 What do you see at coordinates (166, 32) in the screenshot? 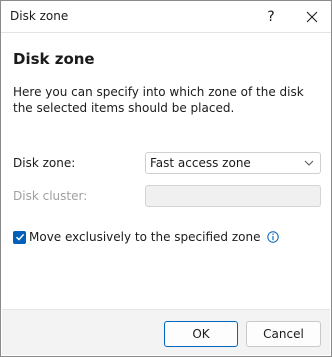
I see `title-divider` at bounding box center [166, 32].